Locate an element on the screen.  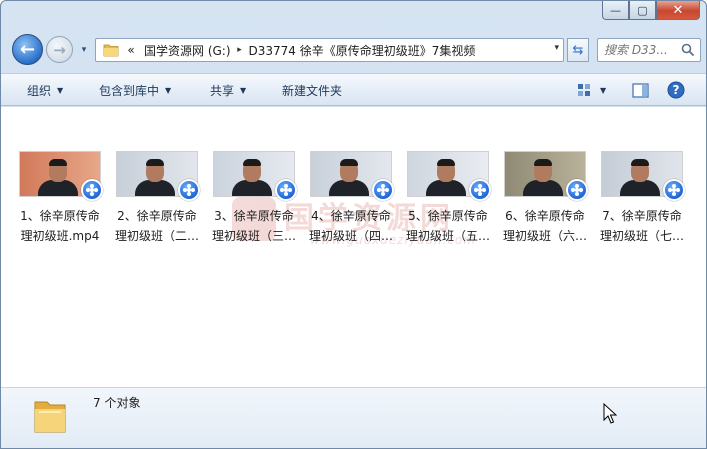
maximize-button: ▢ is located at coordinates (642, 10).